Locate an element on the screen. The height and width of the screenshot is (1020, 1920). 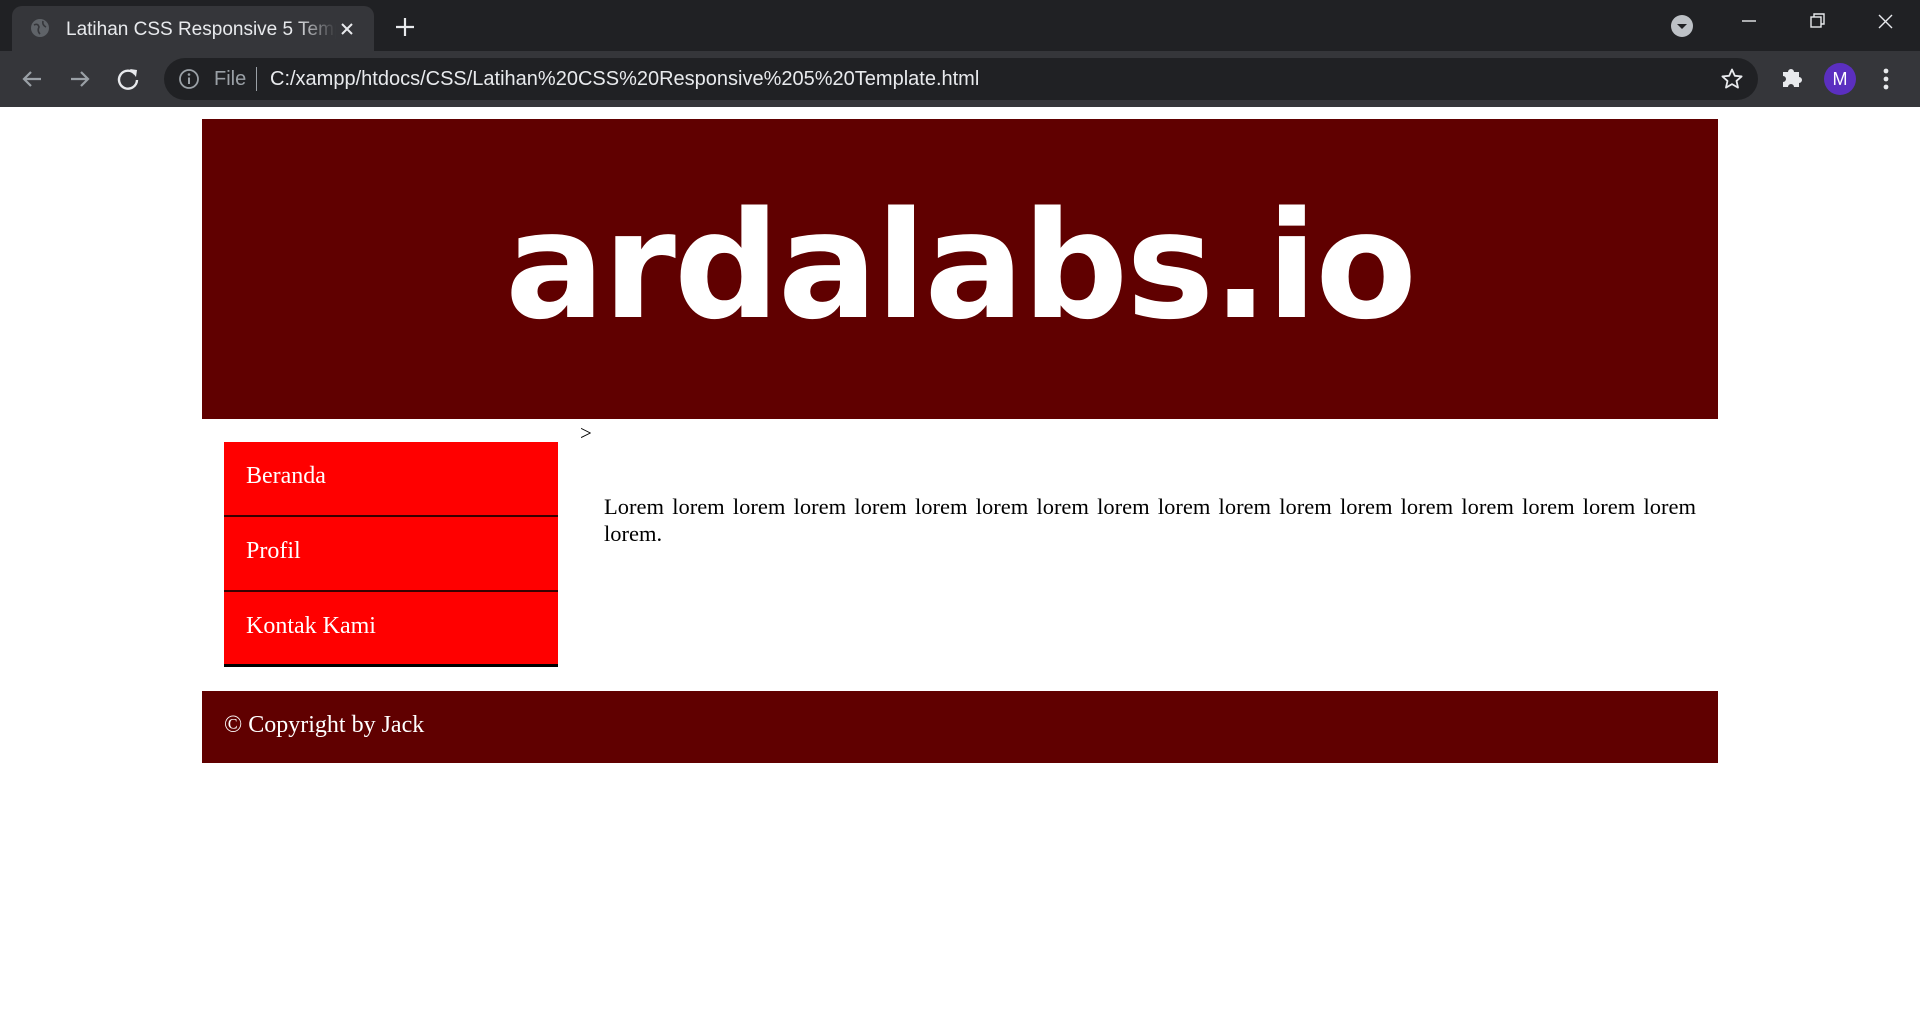
bookmark-star-icon is located at coordinates (1732, 79).